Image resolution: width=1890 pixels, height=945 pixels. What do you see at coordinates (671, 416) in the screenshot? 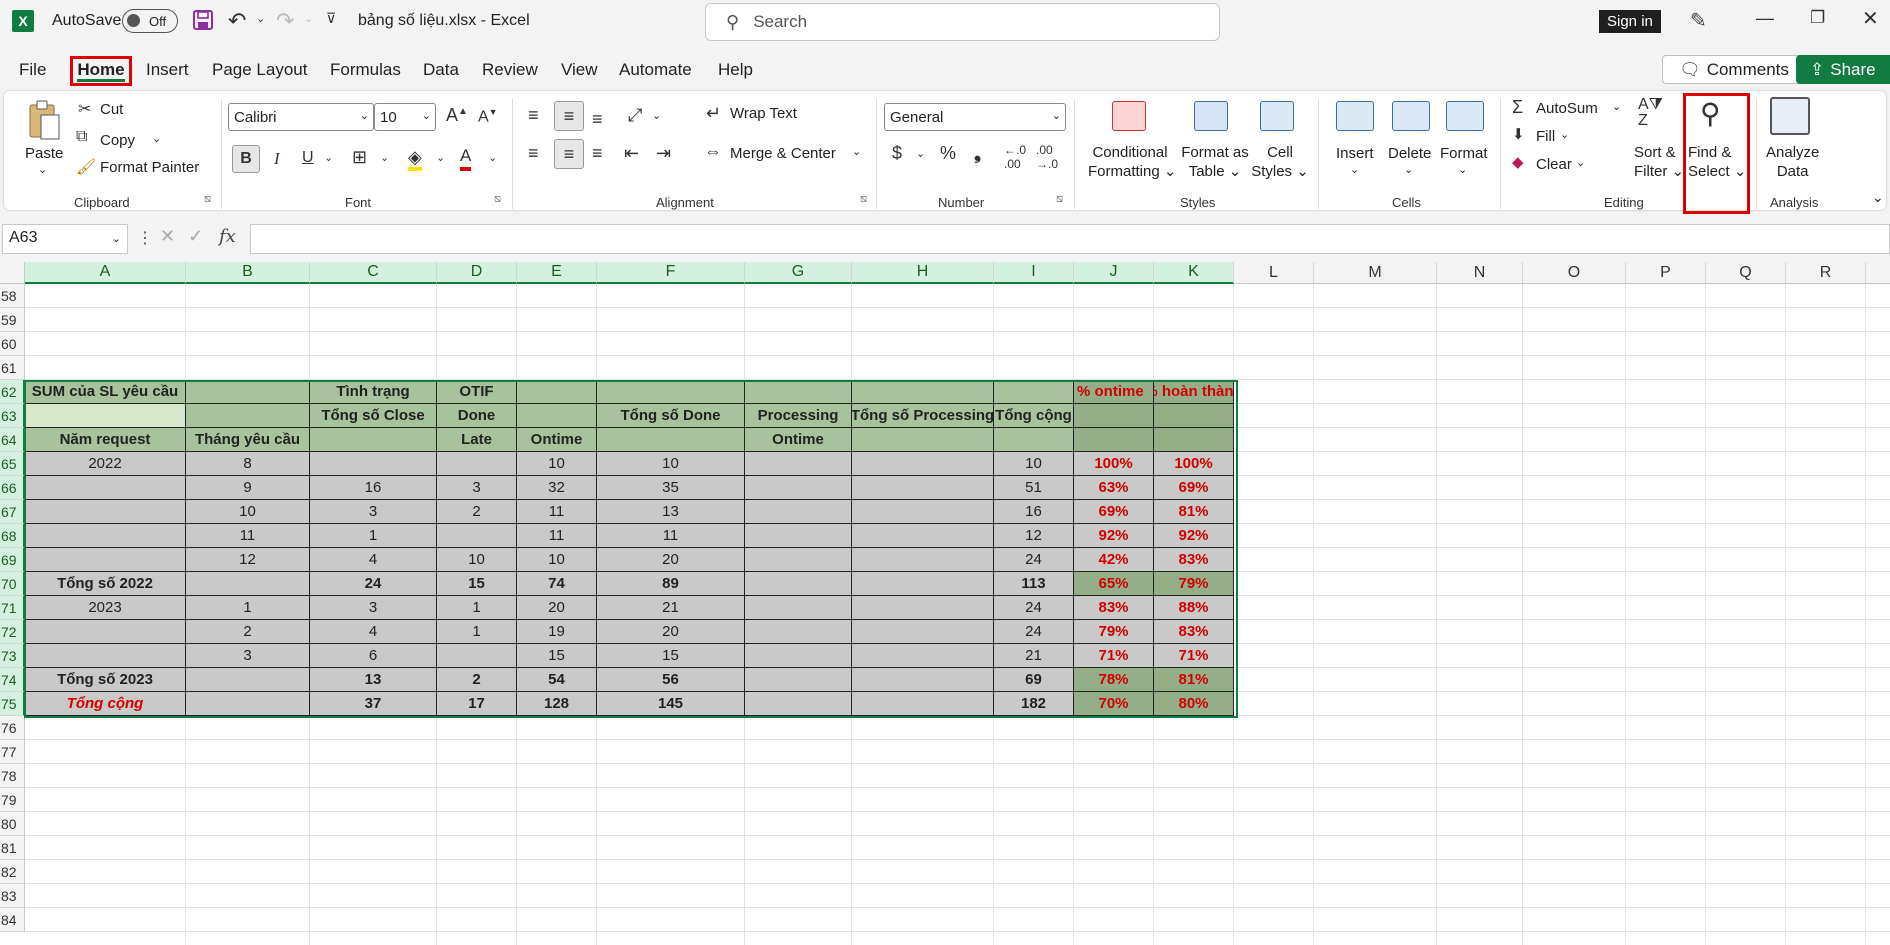
I see `table-cell: Tổng số Done` at bounding box center [671, 416].